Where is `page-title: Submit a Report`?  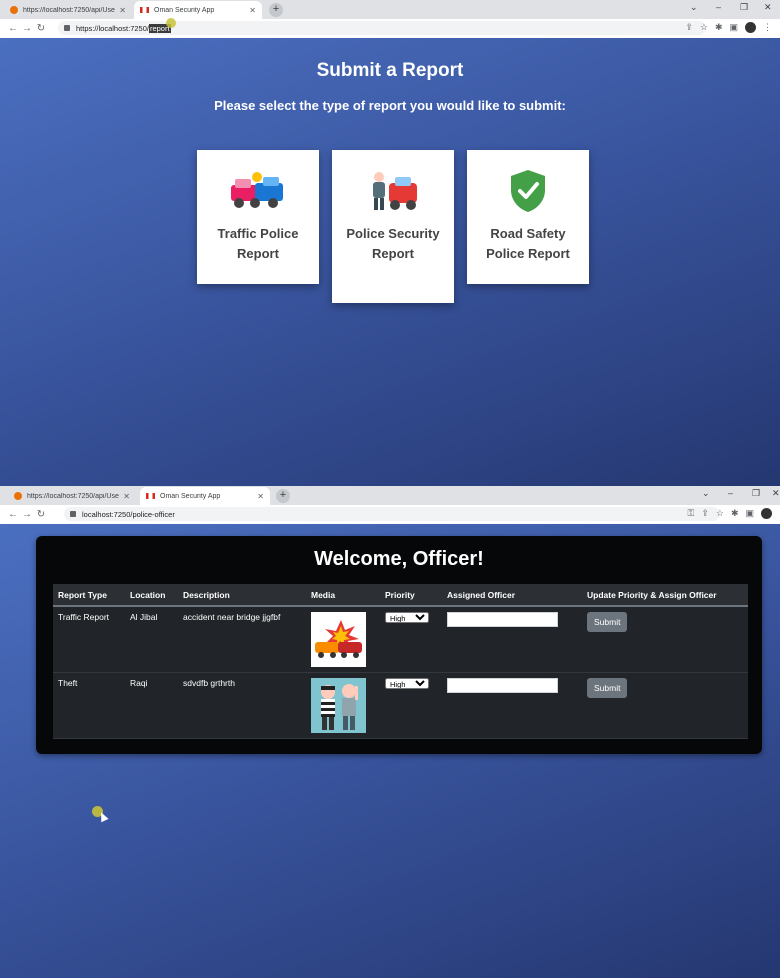
page-title: Submit a Report is located at coordinates (390, 70).